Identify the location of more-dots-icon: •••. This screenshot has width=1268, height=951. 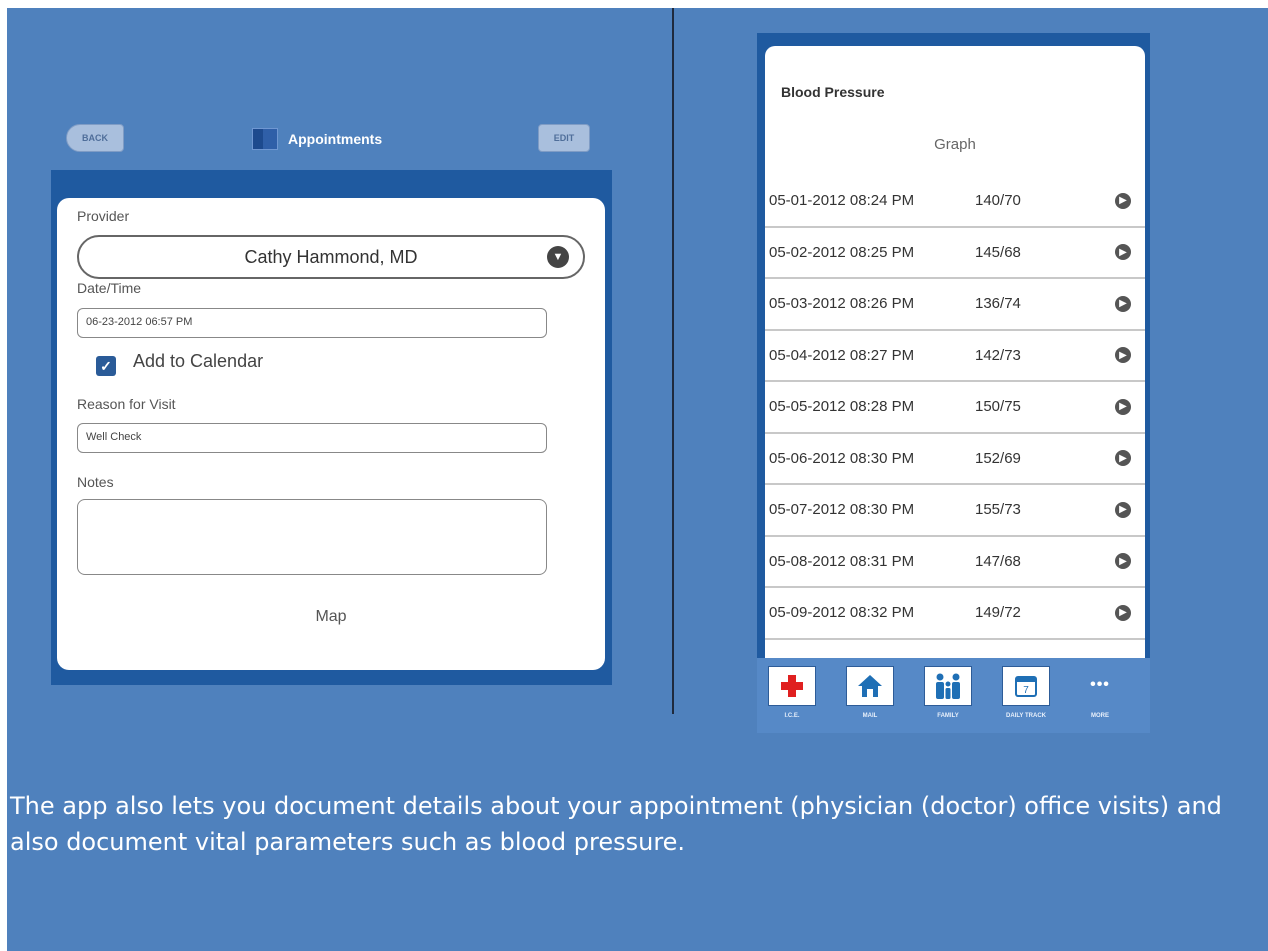
(1100, 684).